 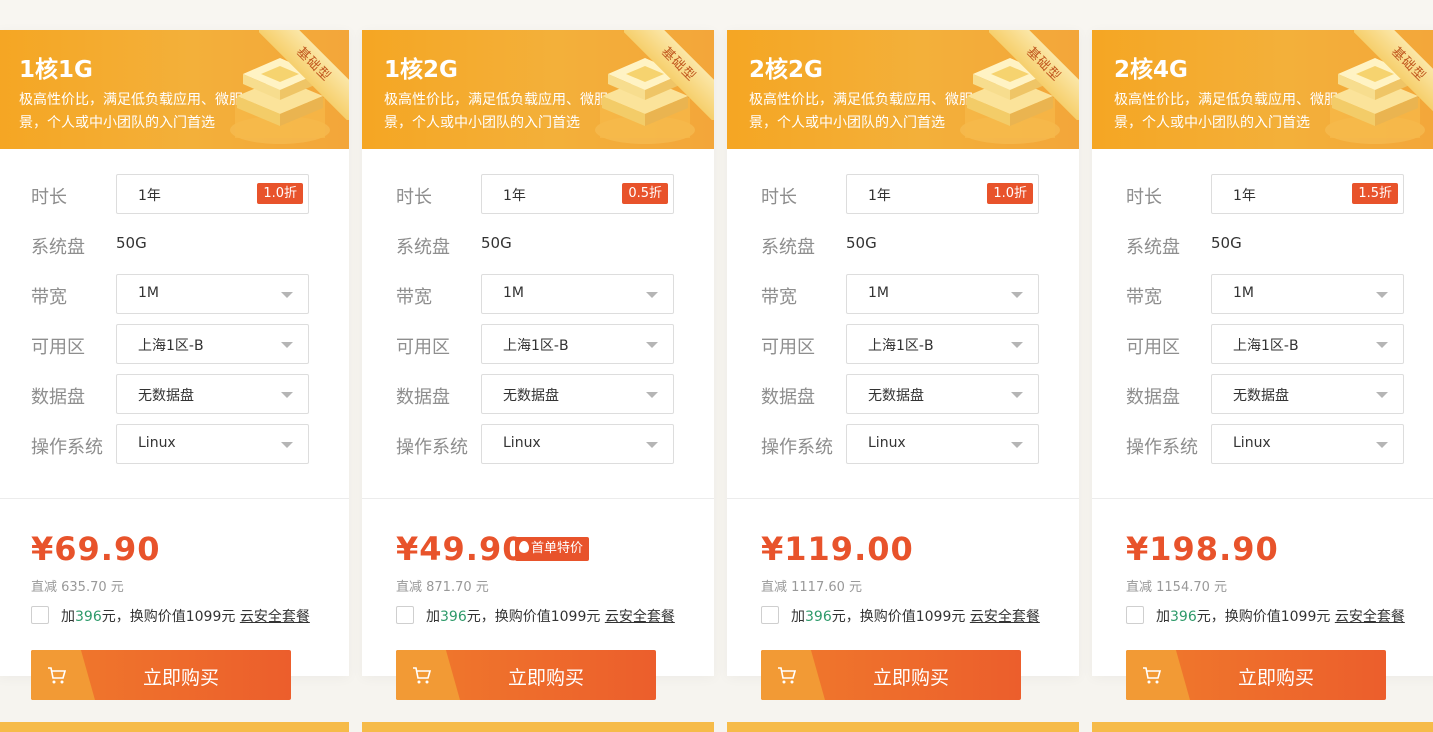 I want to click on system-disk-value: 50G, so click(x=496, y=243).